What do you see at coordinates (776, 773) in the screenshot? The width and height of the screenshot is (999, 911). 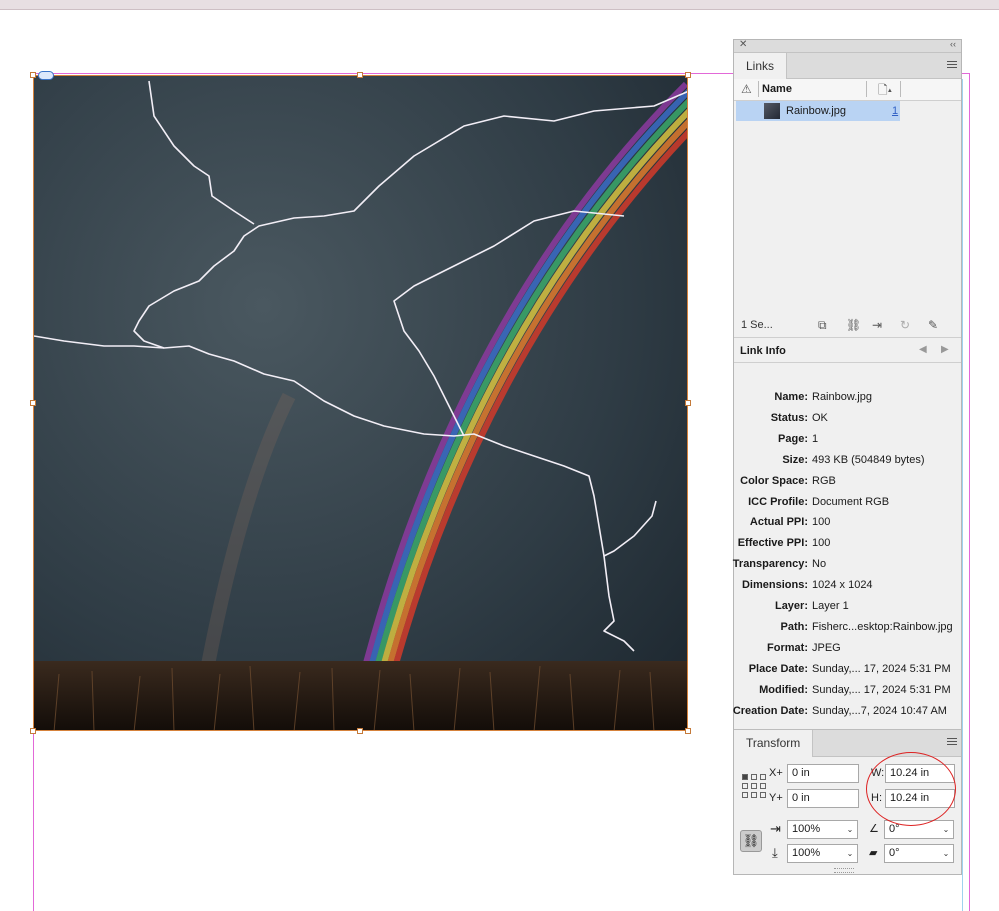 I see `x-label: X+` at bounding box center [776, 773].